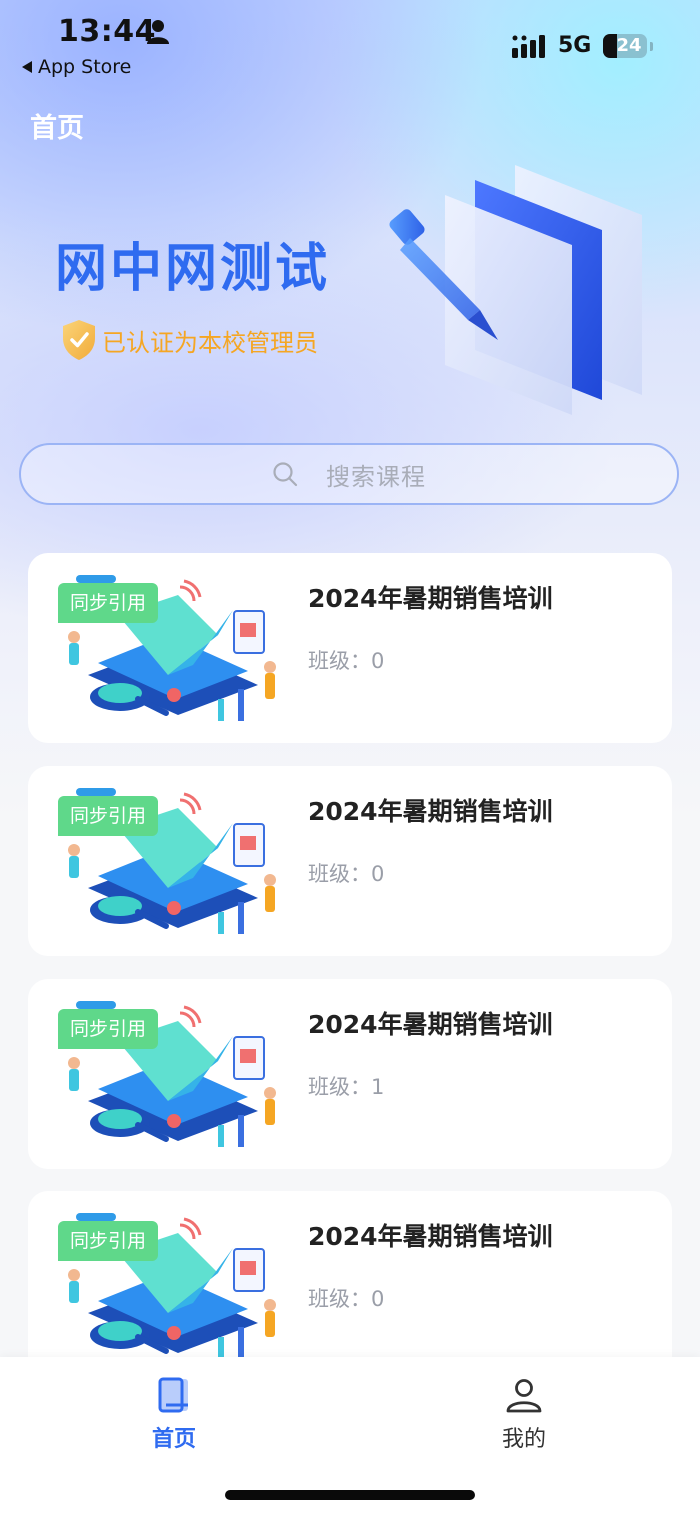 This screenshot has width=700, height=1515. Describe the element at coordinates (27, 67) in the screenshot. I see `back-arrow-icon` at that location.